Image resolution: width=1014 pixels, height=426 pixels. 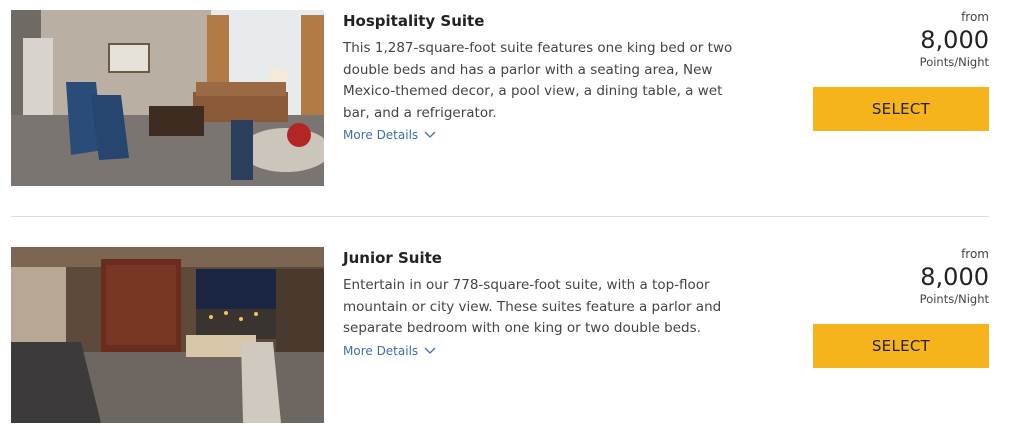 What do you see at coordinates (500, 216) in the screenshot?
I see `divider` at bounding box center [500, 216].